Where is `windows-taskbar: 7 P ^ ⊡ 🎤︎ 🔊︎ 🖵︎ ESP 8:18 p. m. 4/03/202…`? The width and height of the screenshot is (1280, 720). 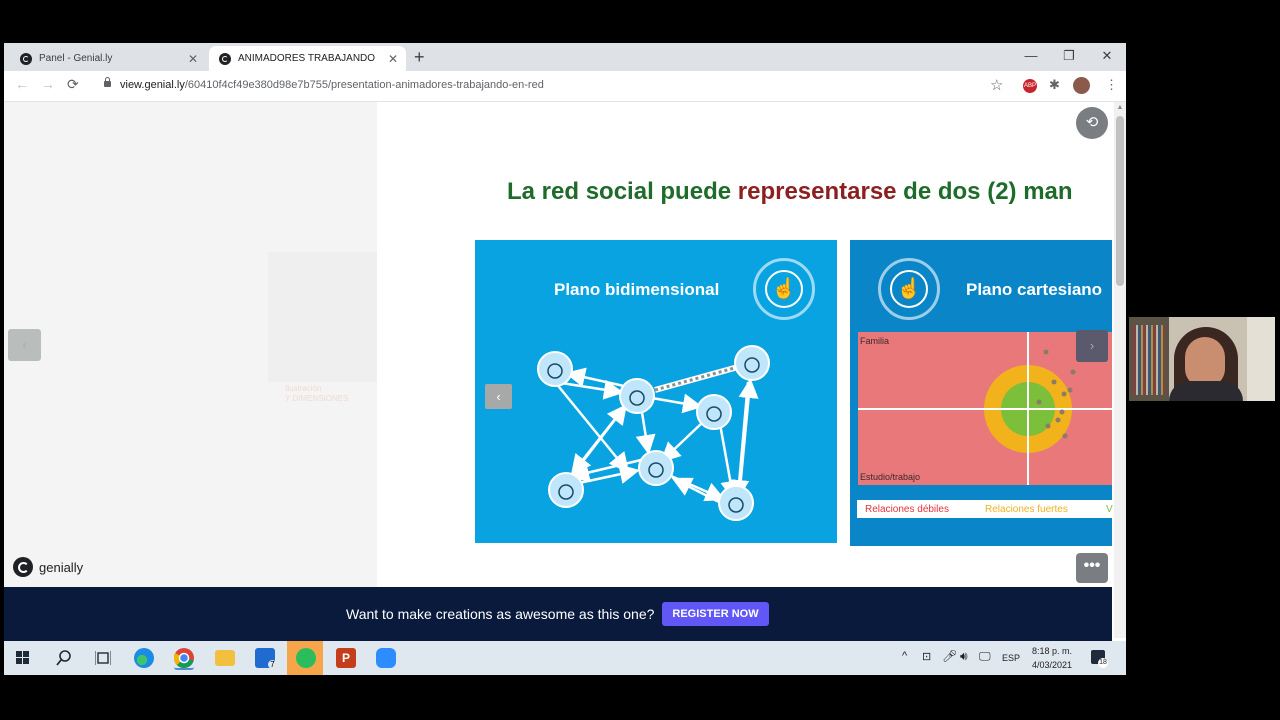 windows-taskbar: 7 P ^ ⊡ 🎤︎ 🔊︎ 🖵︎ ESP 8:18 p. m. 4/03/202… is located at coordinates (565, 658).